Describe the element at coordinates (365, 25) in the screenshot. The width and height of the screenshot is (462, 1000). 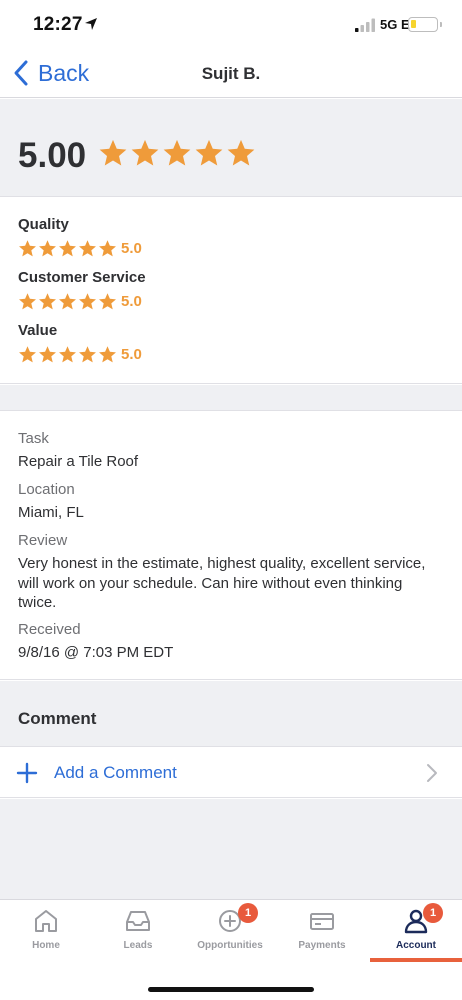
I see `signal-icon` at that location.